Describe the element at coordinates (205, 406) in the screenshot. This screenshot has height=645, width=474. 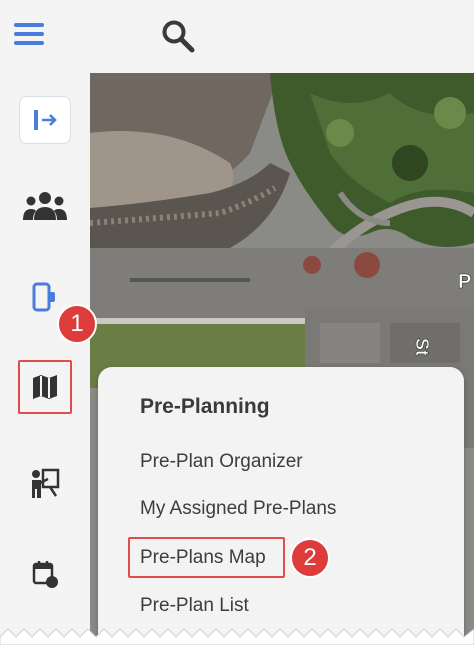
I see `menu-title: Pre-Planning` at that location.